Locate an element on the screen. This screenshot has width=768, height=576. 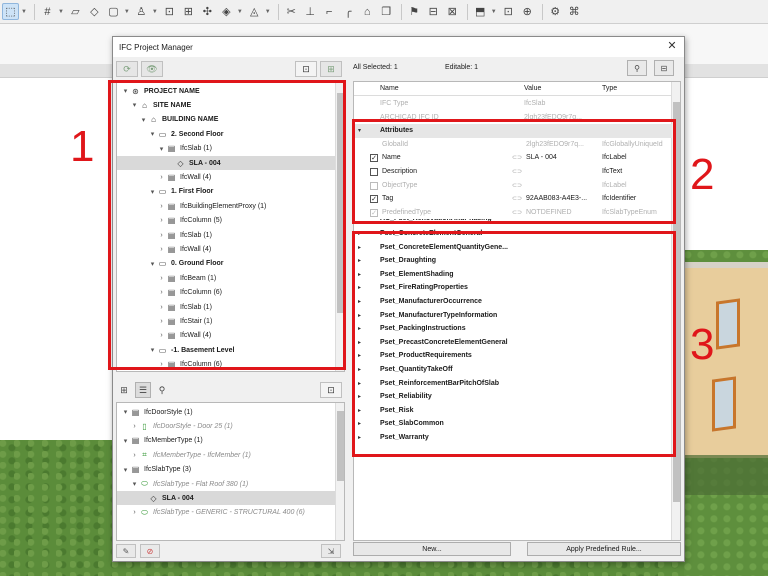
type-tree-item-label: IfcSlabType (3) is located at coordinates (168, 470).